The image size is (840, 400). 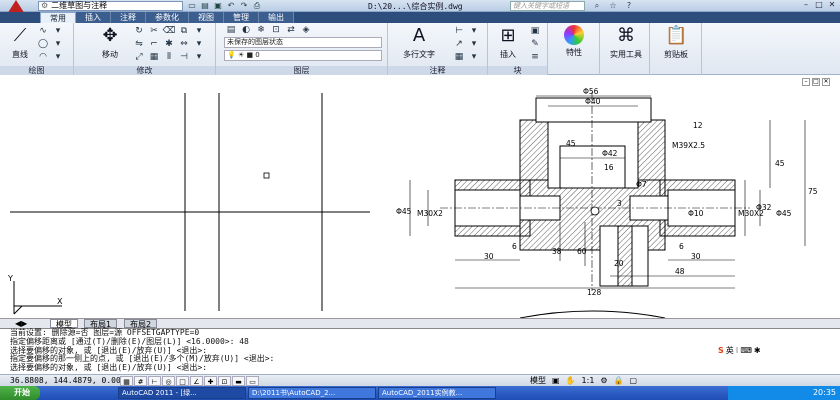 What do you see at coordinates (231, 5) in the screenshot?
I see `undo-icon: ↶` at bounding box center [231, 5].